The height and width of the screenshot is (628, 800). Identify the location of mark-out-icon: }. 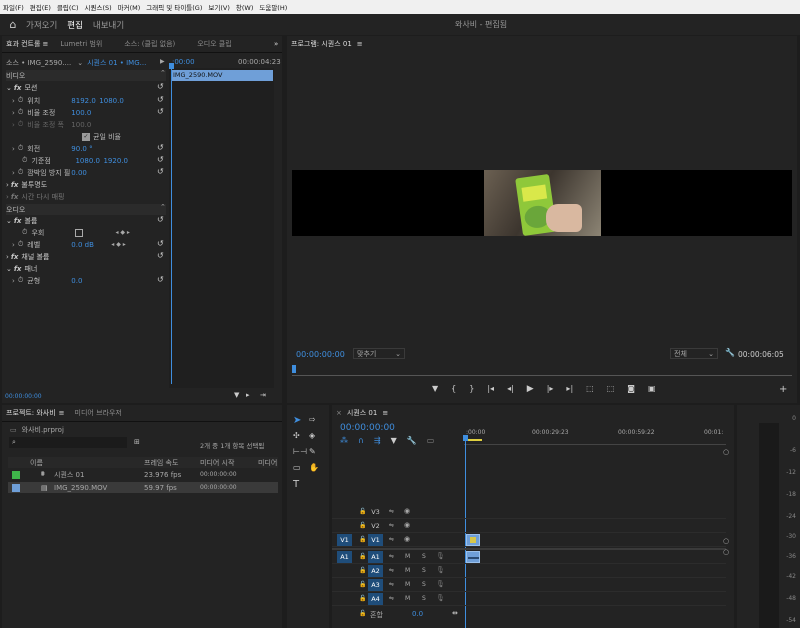
(471, 390).